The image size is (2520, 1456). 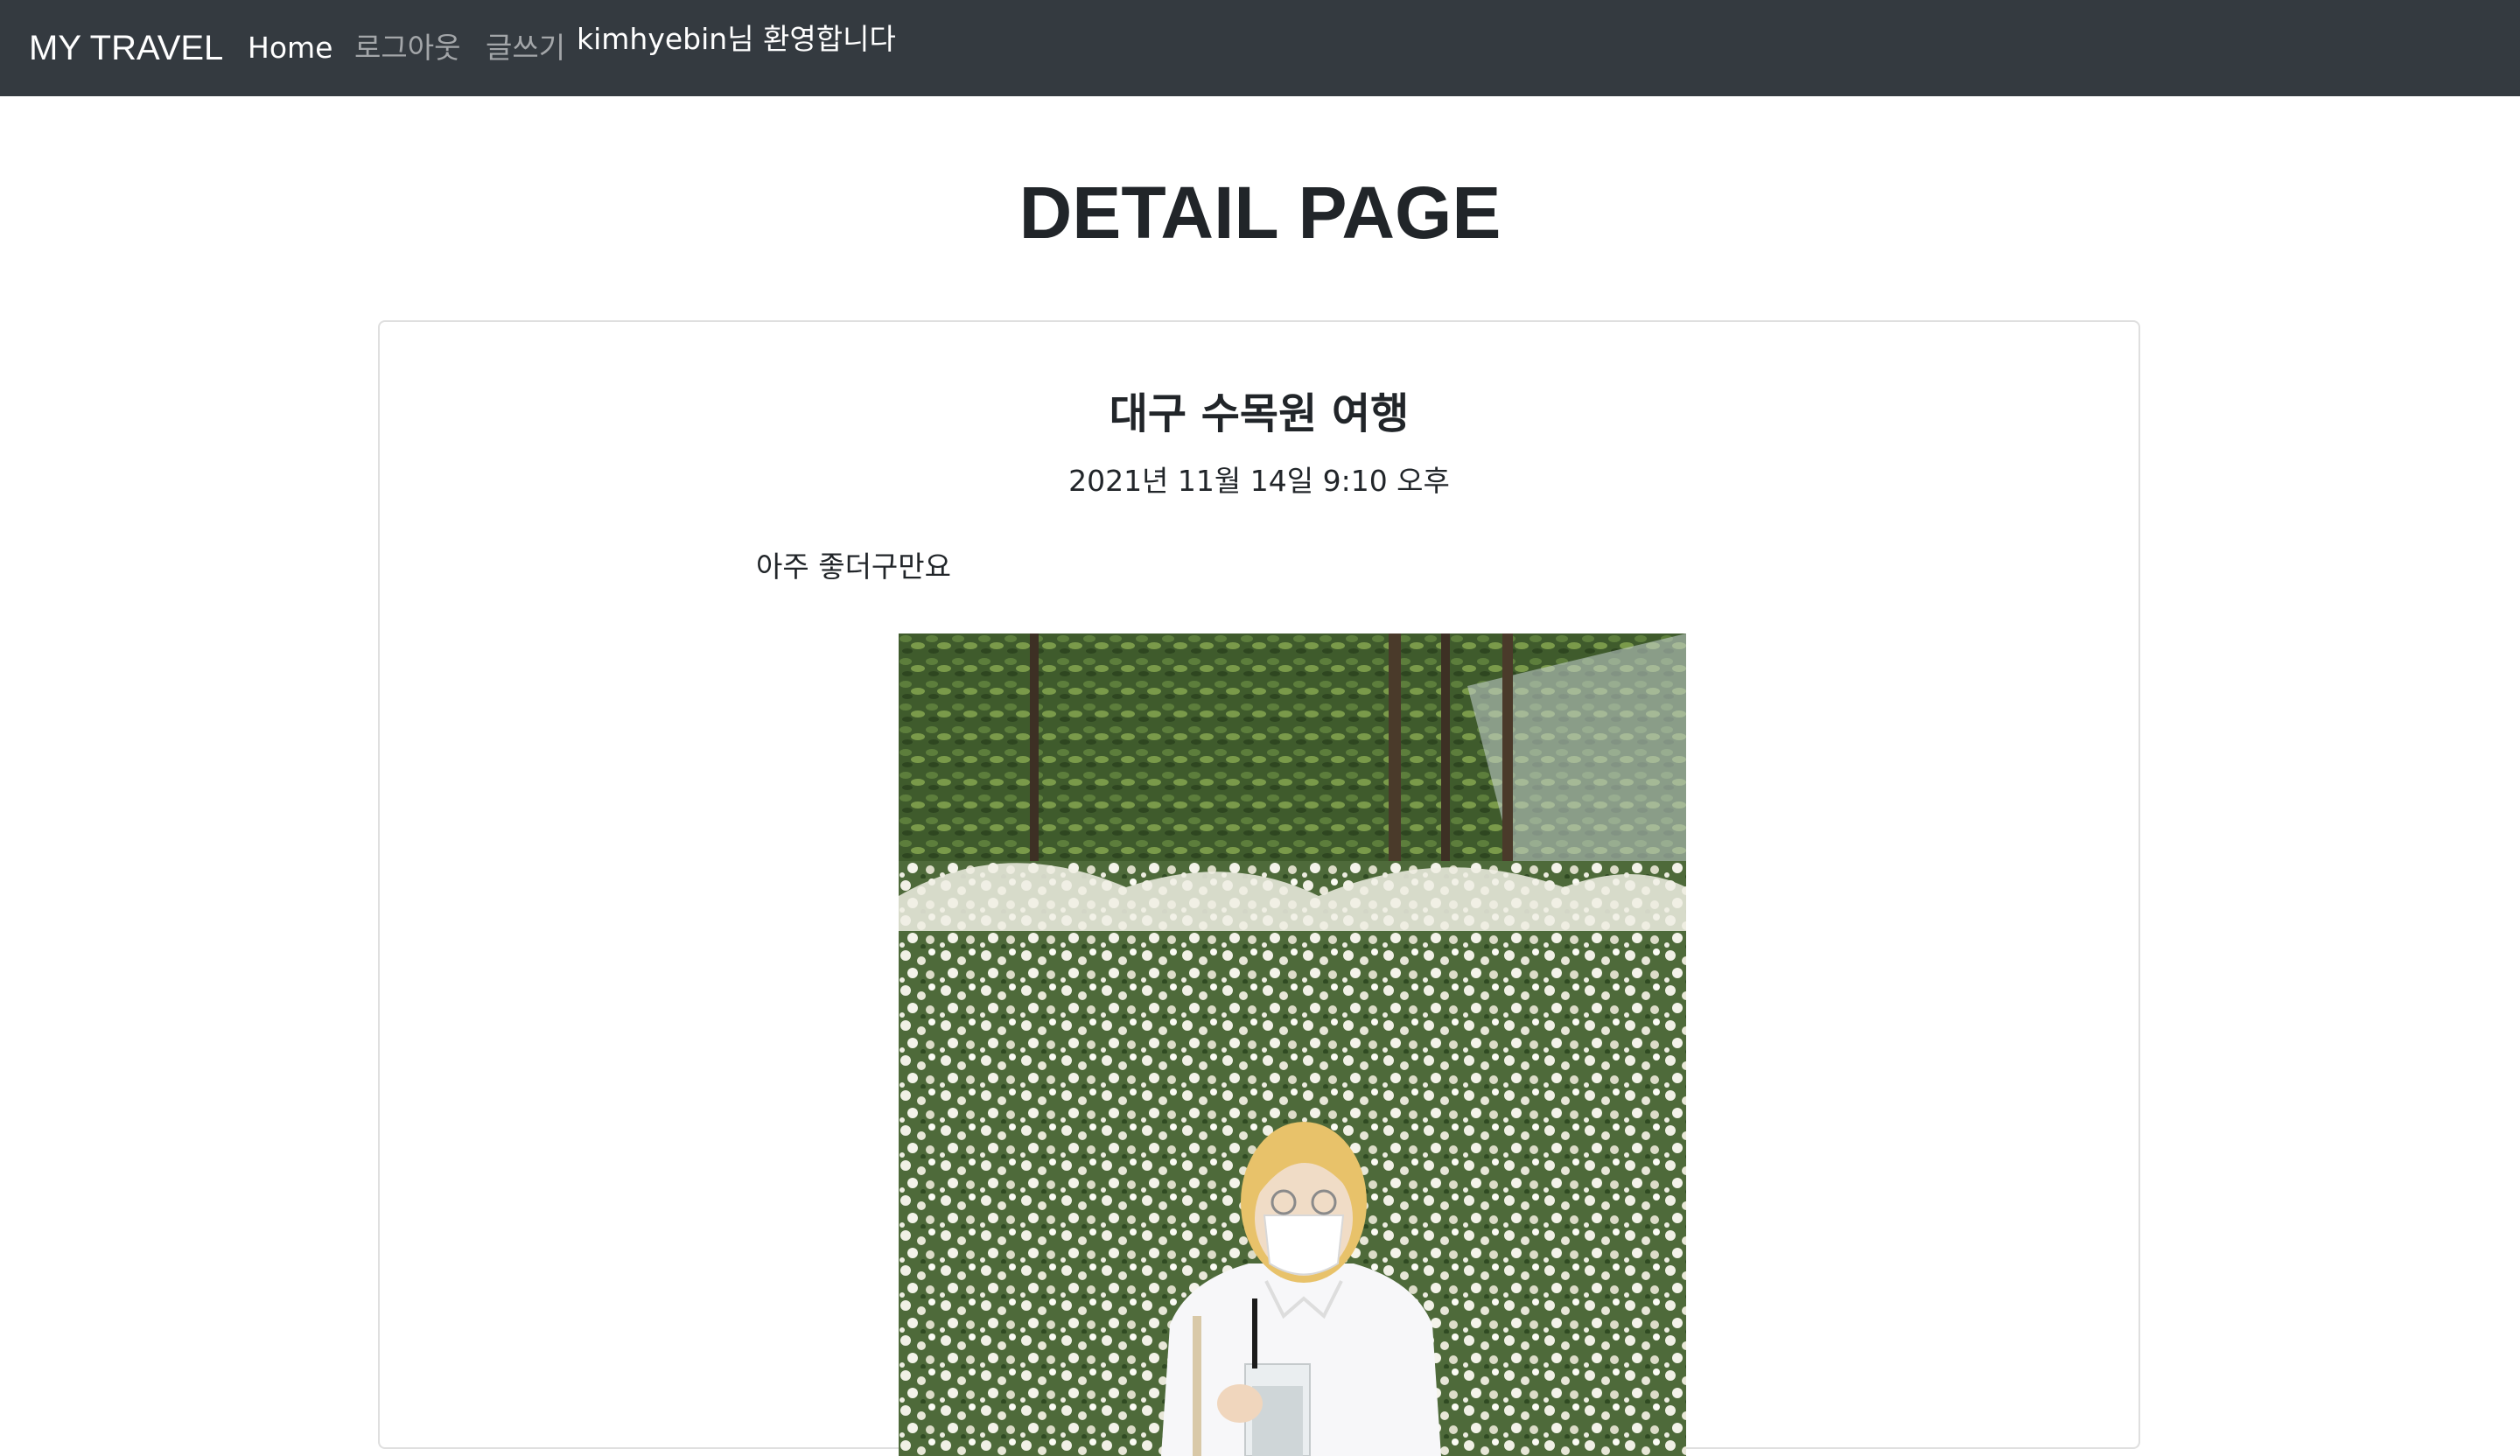 I want to click on post-date: 2021년 11월 14일 9:10 오후, so click(x=1259, y=481).